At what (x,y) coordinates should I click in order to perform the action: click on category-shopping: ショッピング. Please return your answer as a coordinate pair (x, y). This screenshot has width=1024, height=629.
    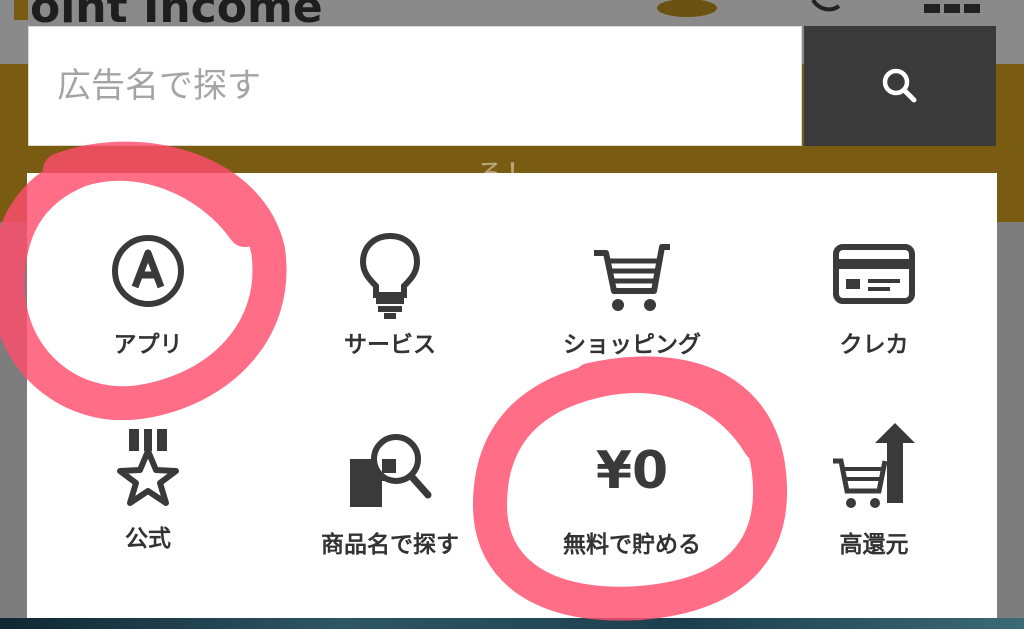
    Looking at the image, I should click on (632, 313).